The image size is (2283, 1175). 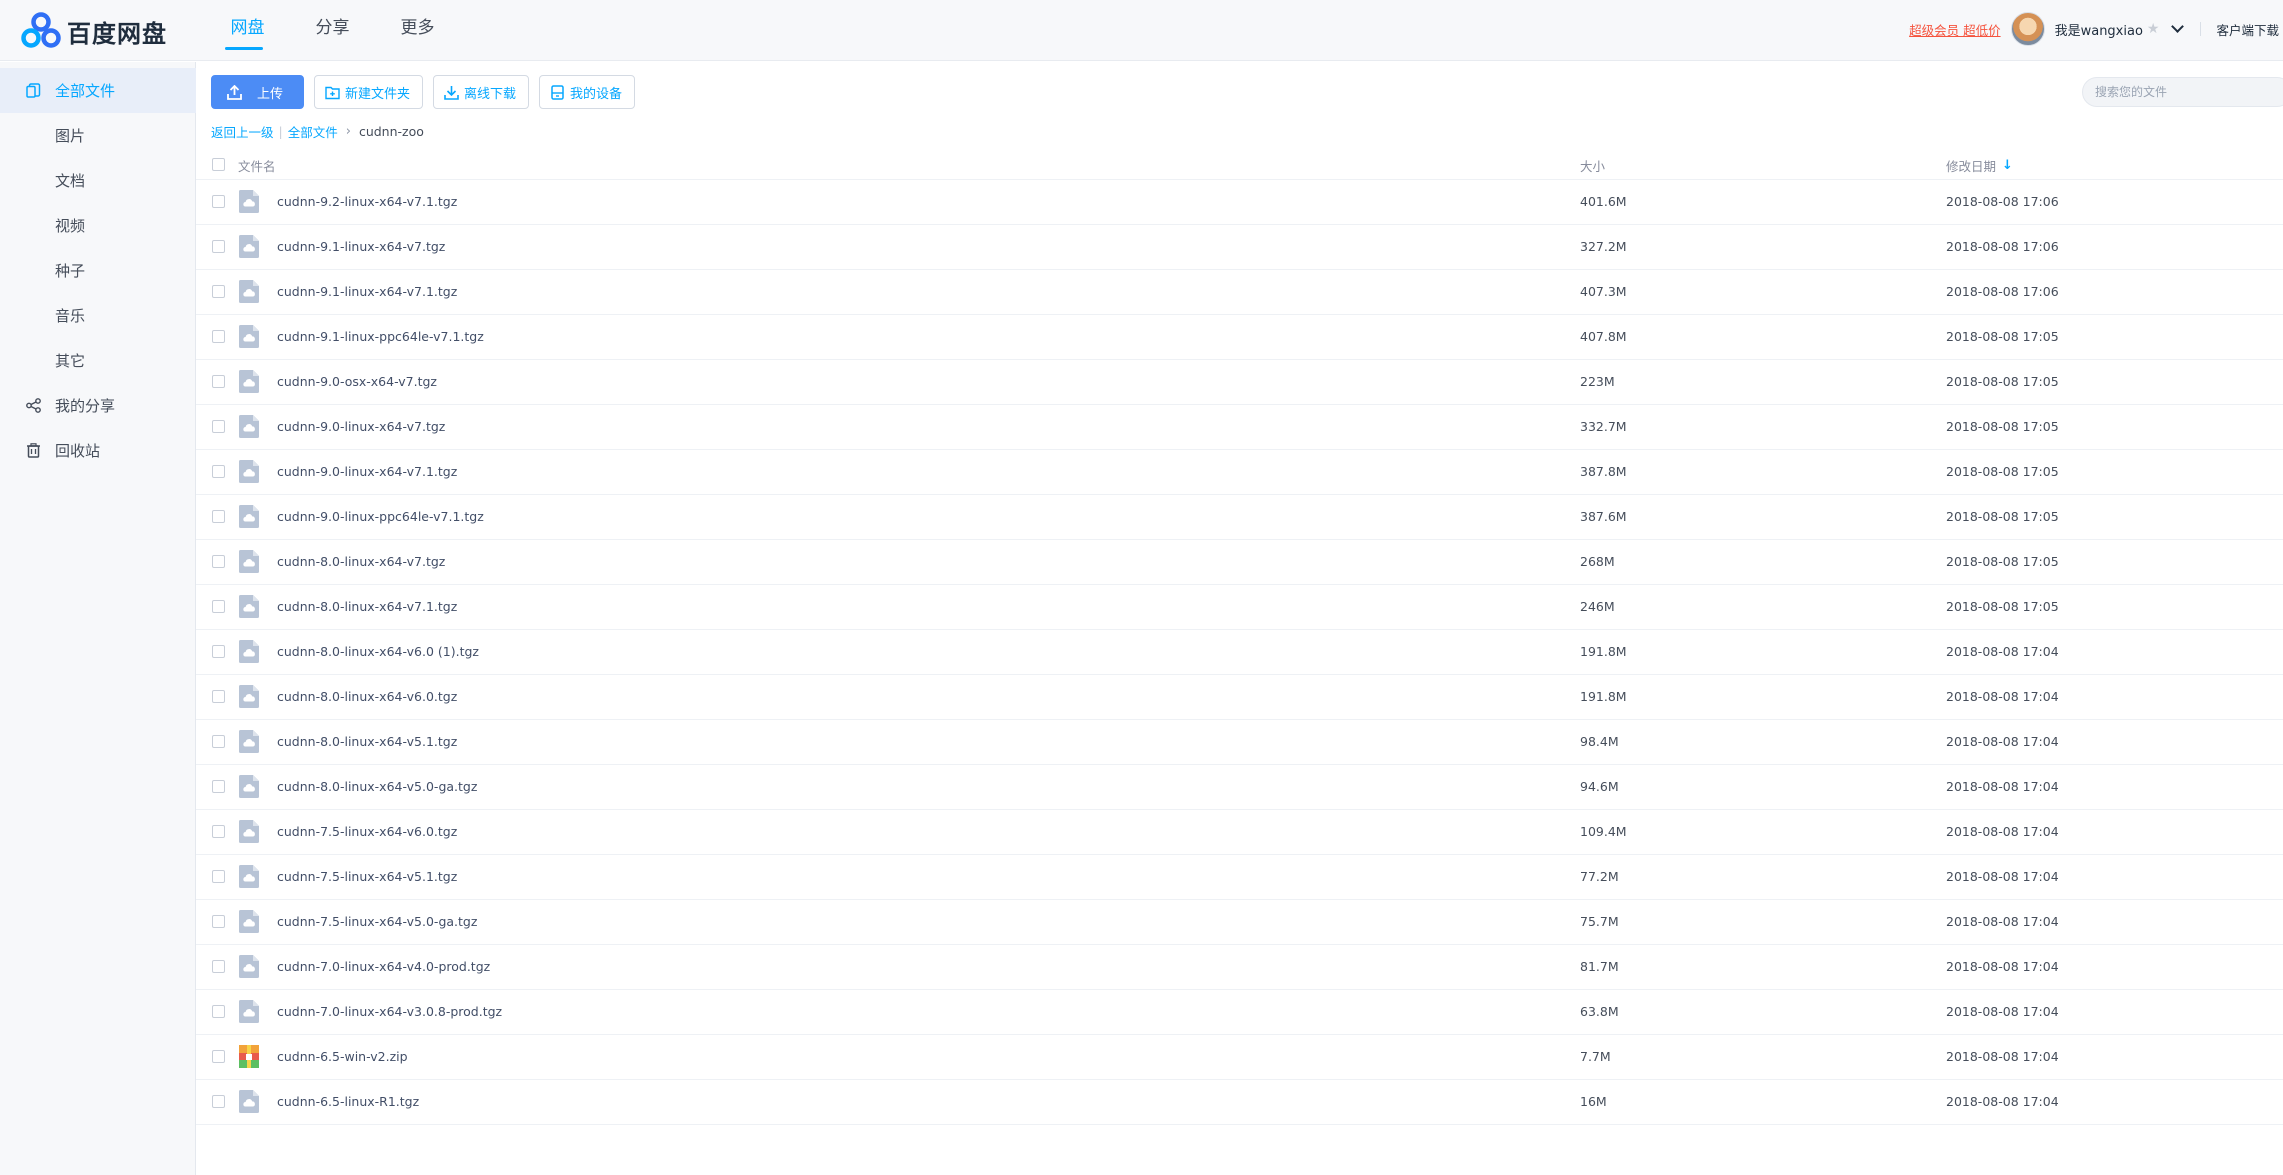 What do you see at coordinates (377, 786) in the screenshot?
I see `file-name: cudnn-8.0-linux-x64-v5.0-ga.tgz` at bounding box center [377, 786].